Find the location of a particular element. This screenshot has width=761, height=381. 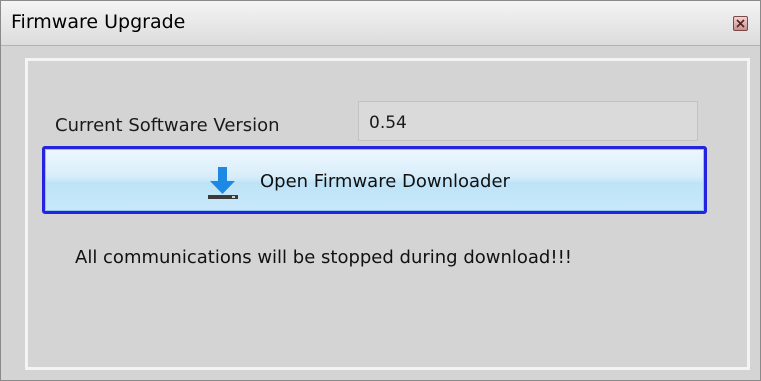

open-firmware-downloader-label: Open Firmware Downloader is located at coordinates (385, 181).